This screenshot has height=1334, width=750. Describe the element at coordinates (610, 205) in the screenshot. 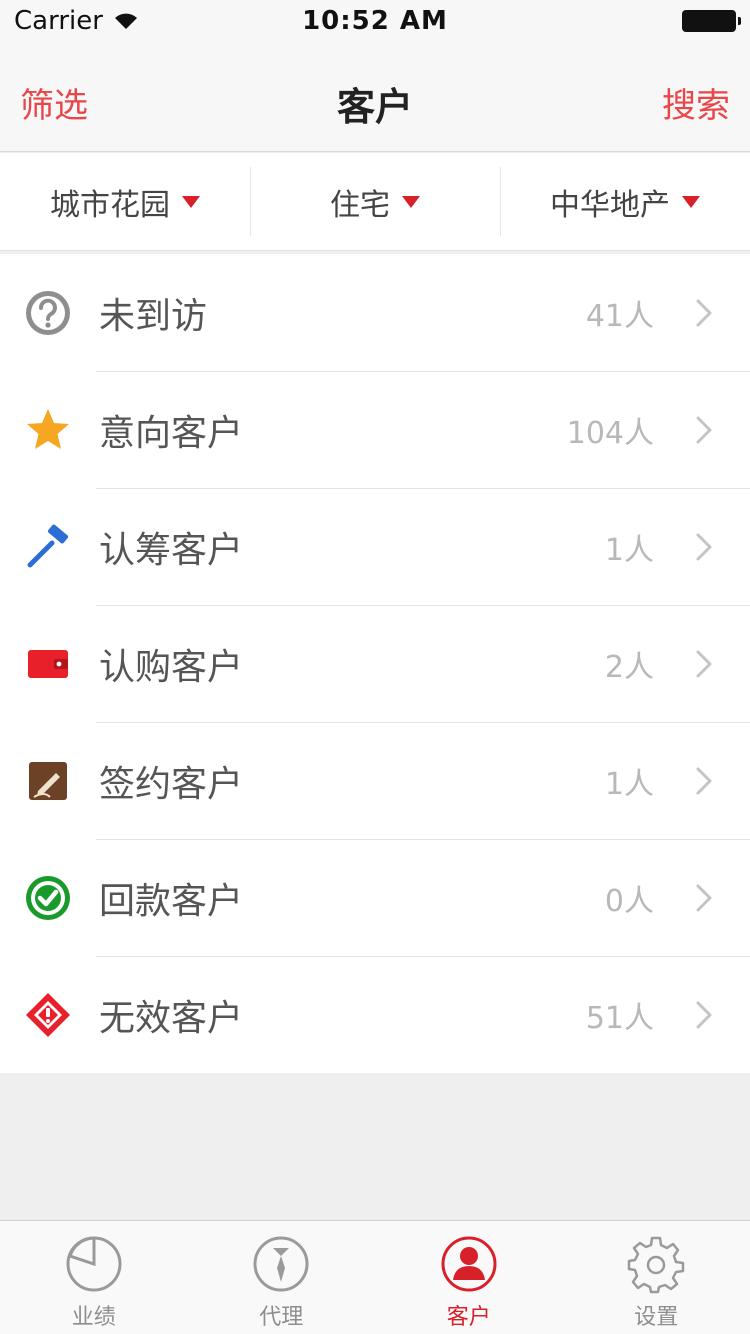

I see `filter-company-label: 中华地产` at that location.